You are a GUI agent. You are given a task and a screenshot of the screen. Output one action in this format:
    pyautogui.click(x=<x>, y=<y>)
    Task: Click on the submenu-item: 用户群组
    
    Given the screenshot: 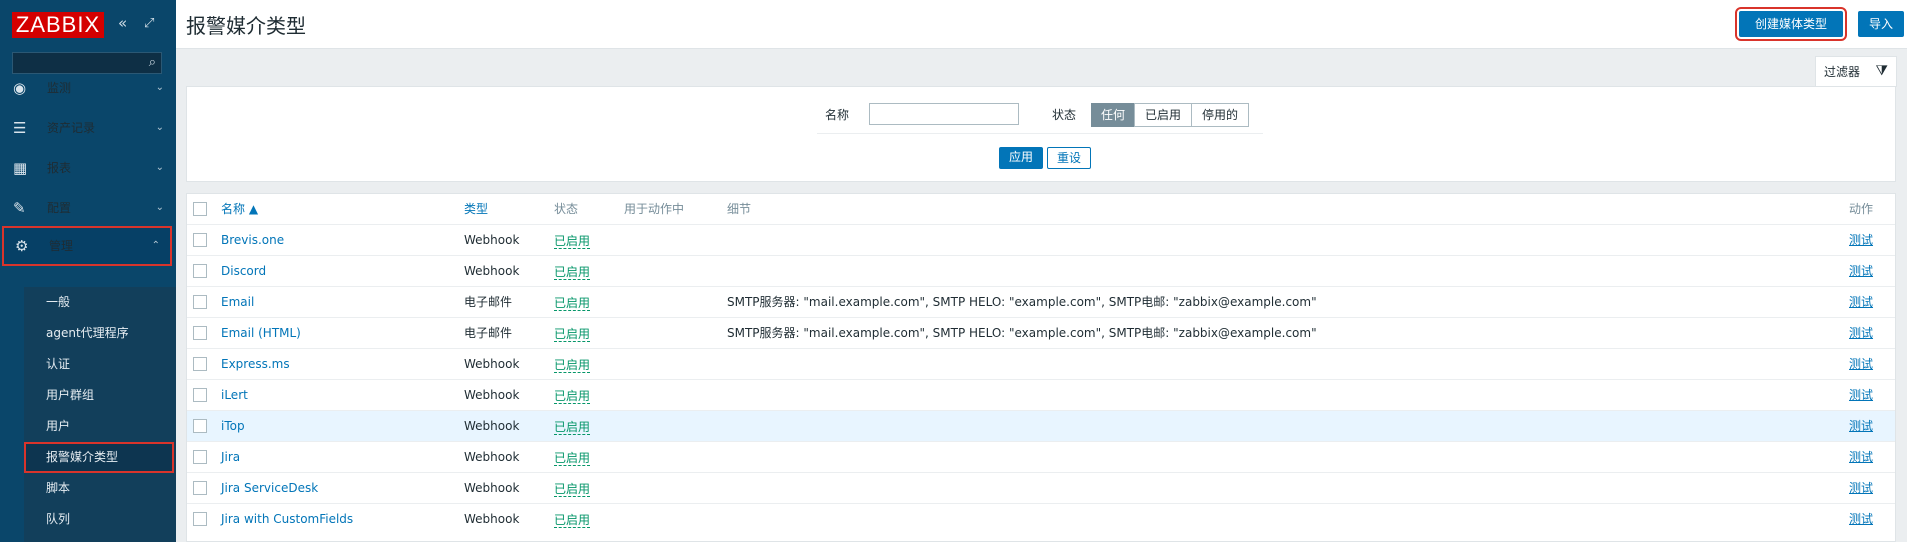 What is the action you would take?
    pyautogui.click(x=100, y=395)
    